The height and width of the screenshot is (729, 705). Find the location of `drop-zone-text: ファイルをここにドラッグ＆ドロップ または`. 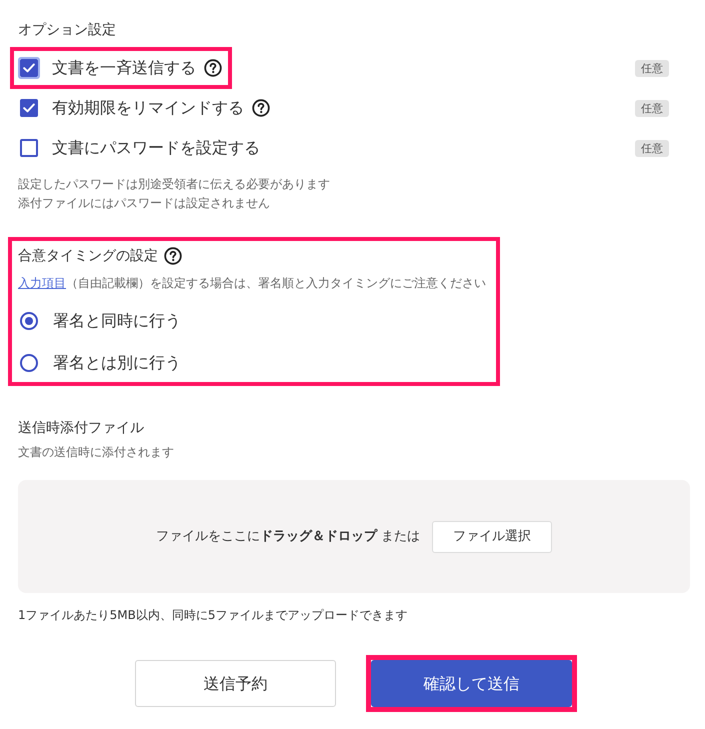

drop-zone-text: ファイルをここにドラッグ＆ドロップ または is located at coordinates (288, 537).